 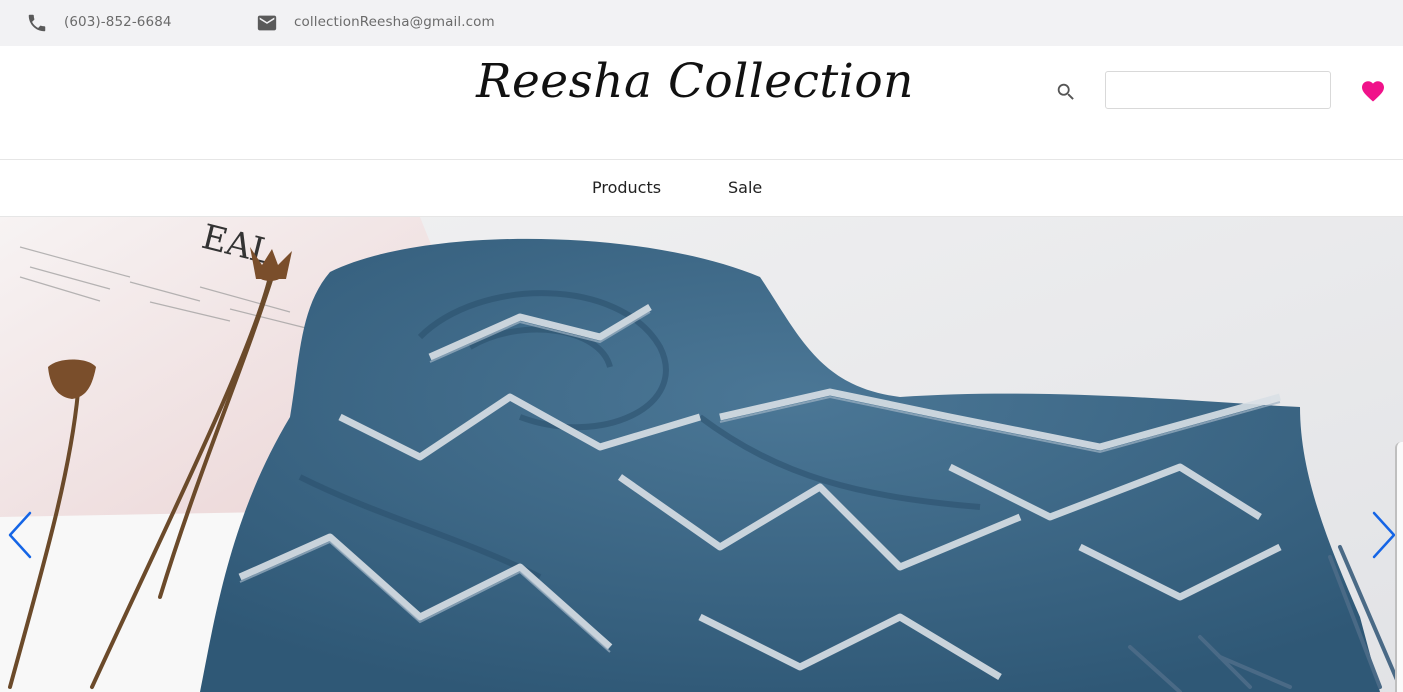 I want to click on phone-contact: (603)-852-6684, so click(x=99, y=23).